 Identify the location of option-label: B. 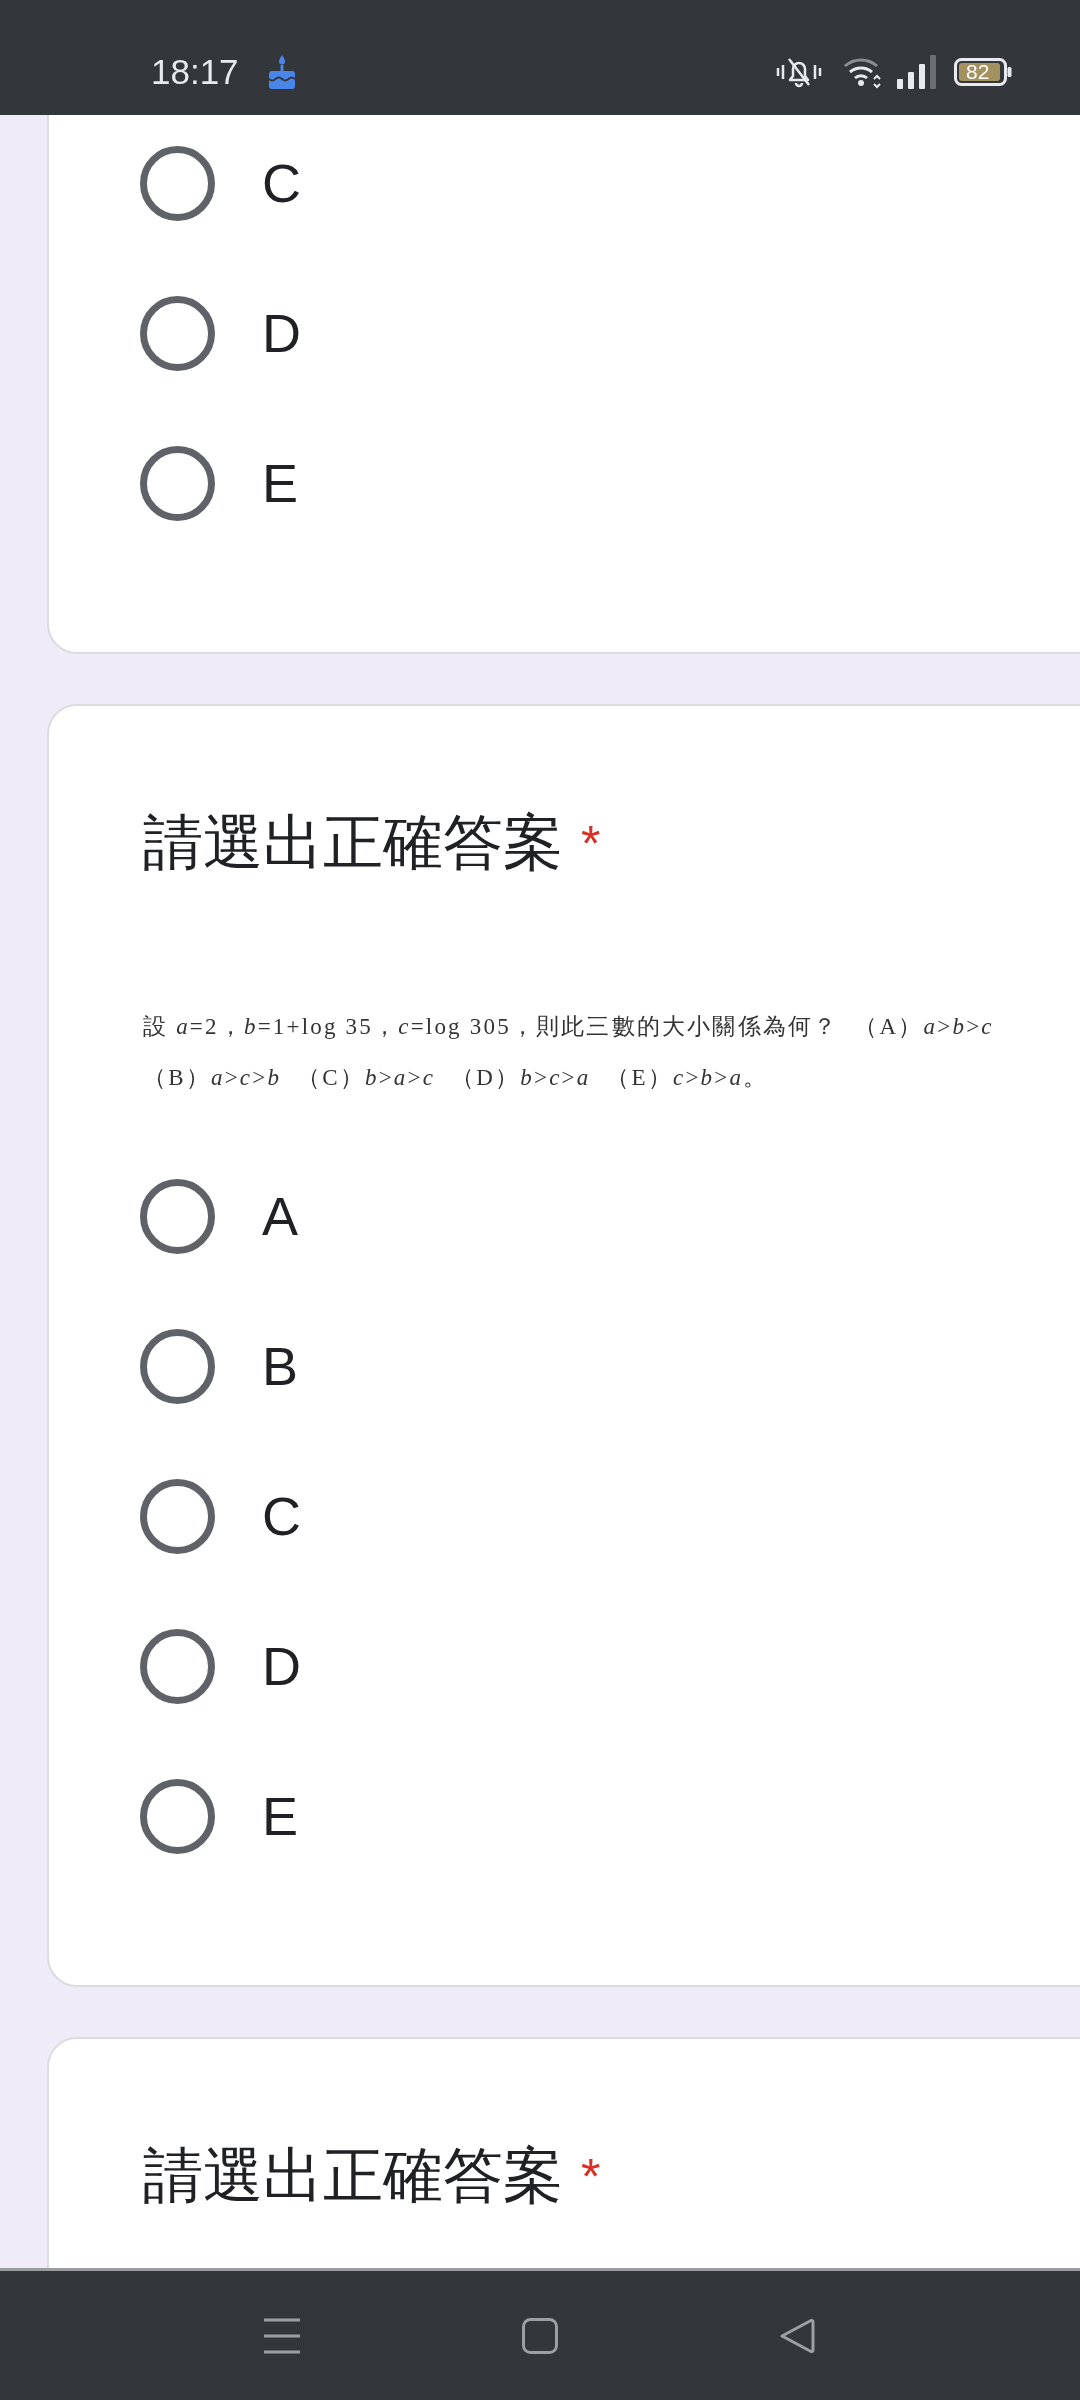
(280, 1366).